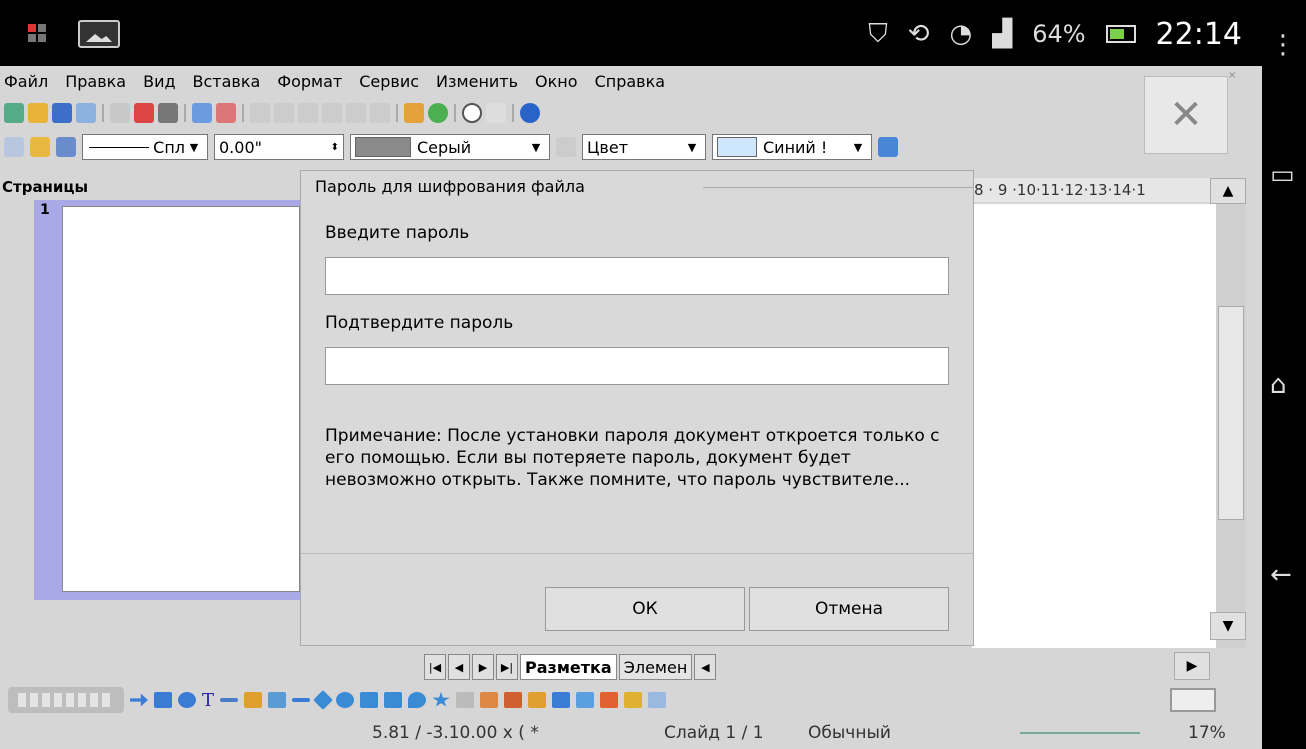  What do you see at coordinates (585, 700) in the screenshot?
I see `effects-icon` at bounding box center [585, 700].